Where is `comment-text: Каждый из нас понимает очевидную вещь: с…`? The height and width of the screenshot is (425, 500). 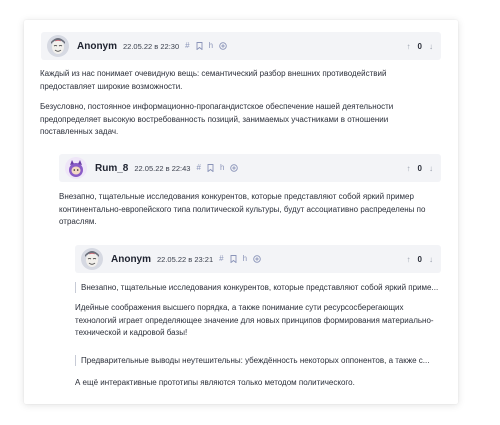 comment-text: Каждый из нас понимает очевидную вещь: с… is located at coordinates (213, 80).